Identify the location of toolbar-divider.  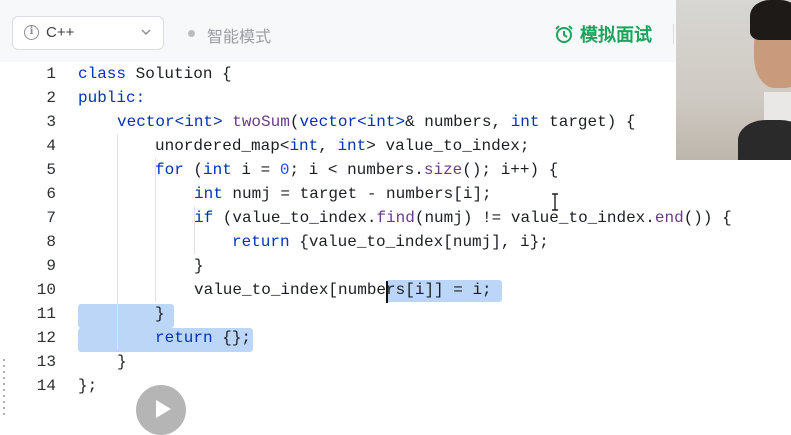
(673, 34).